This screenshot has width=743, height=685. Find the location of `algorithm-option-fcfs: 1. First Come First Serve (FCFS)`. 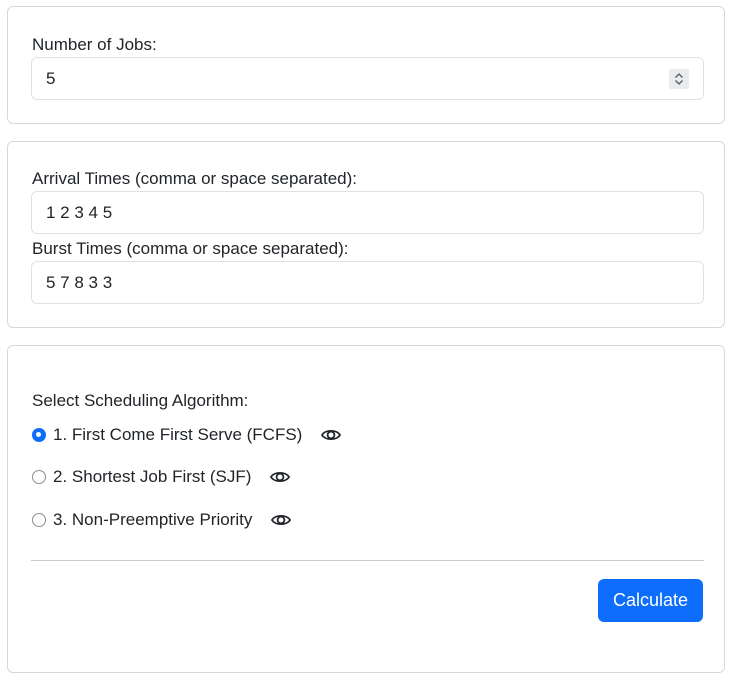

algorithm-option-fcfs: 1. First Come First Serve (FCFS) is located at coordinates (187, 435).